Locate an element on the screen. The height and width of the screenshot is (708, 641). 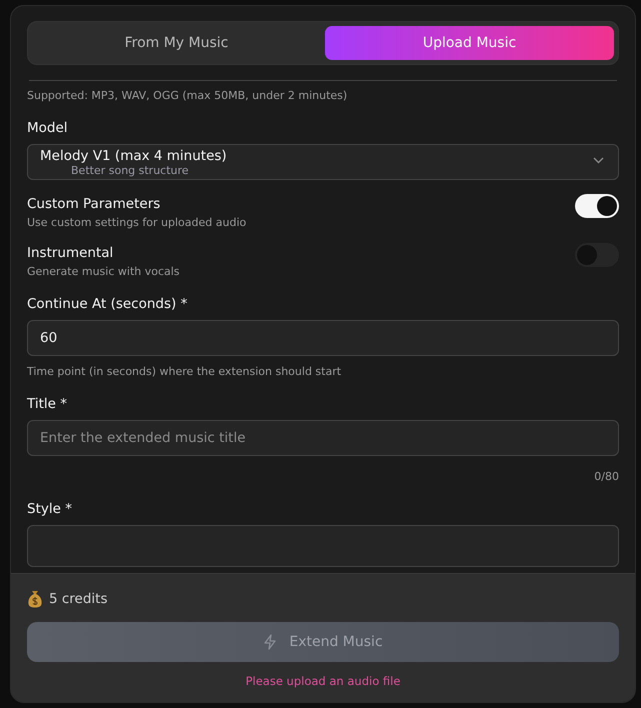
model-select: Melody V1 (max 4 minutes) Better song structure is located at coordinates (323, 162).